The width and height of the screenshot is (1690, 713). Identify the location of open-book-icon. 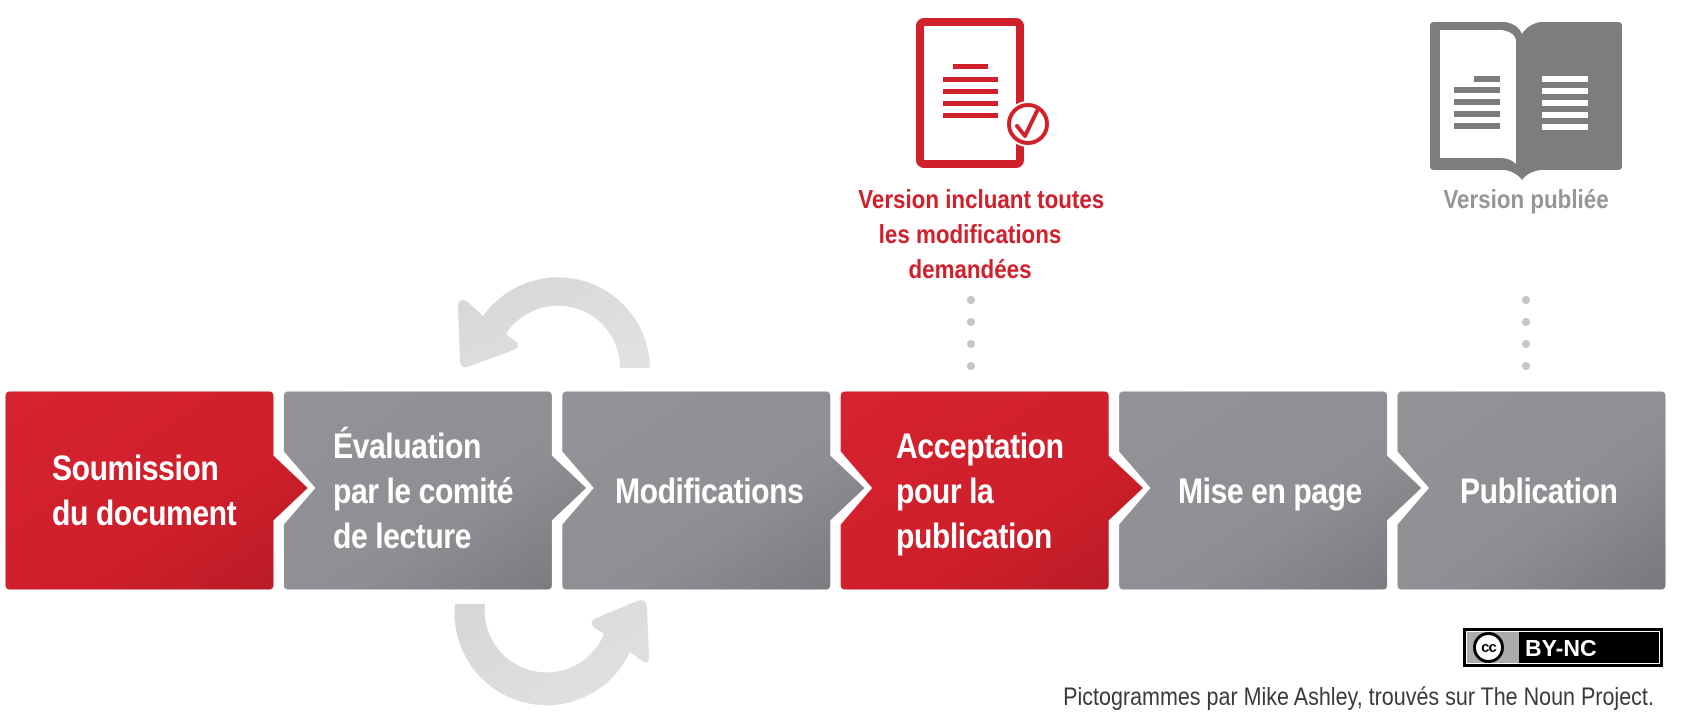
(1526, 101).